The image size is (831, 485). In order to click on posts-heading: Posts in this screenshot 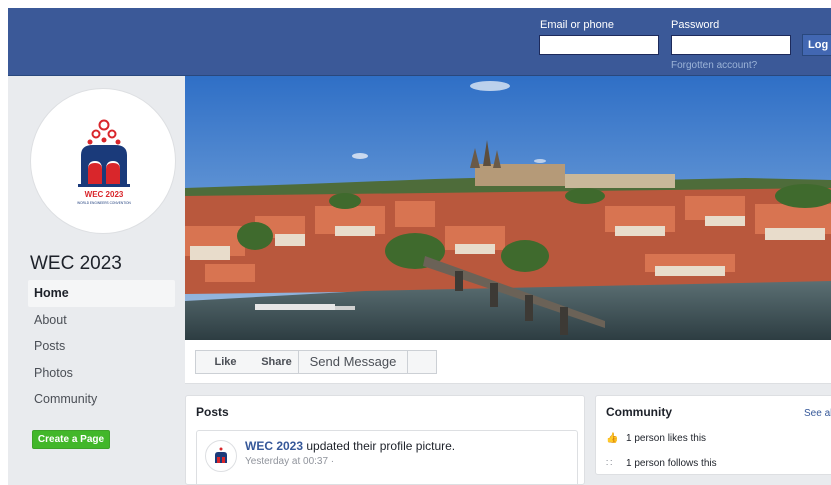, I will do `click(212, 412)`.